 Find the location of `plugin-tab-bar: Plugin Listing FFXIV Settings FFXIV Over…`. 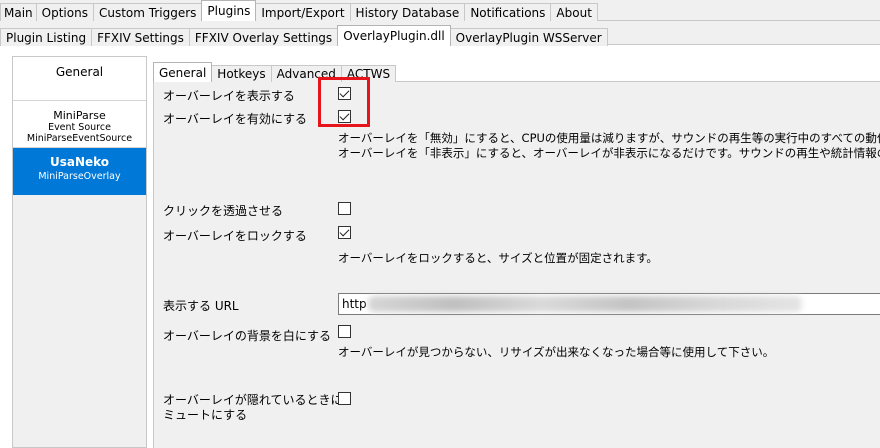

plugin-tab-bar: Plugin Listing FFXIV Settings FFXIV Over… is located at coordinates (304, 35).